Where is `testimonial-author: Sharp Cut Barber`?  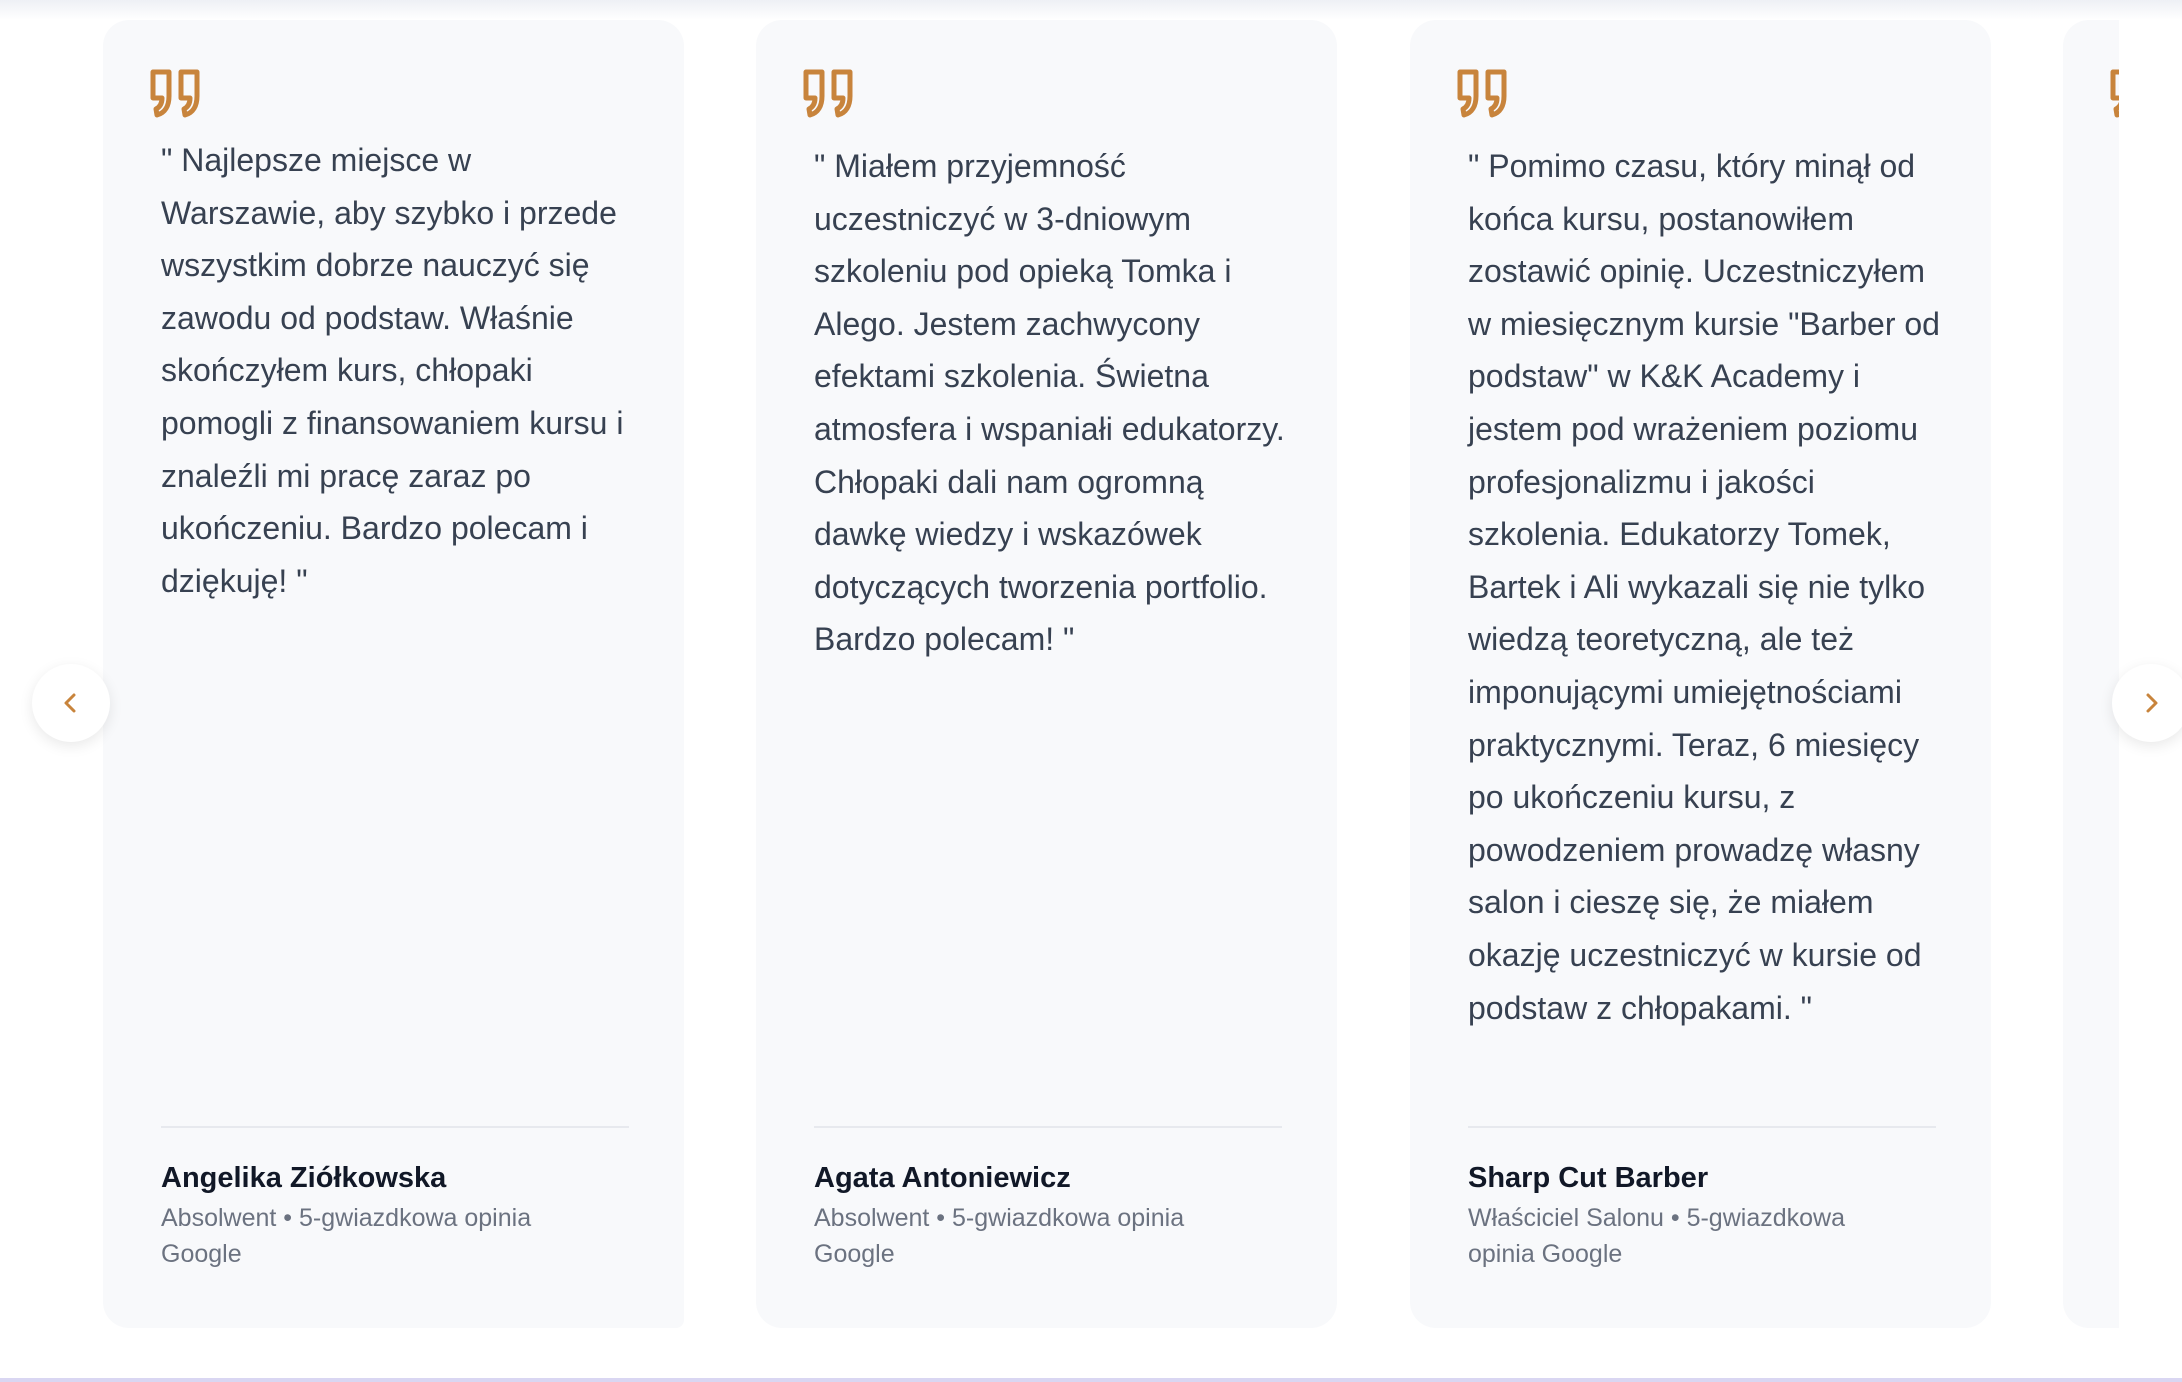 testimonial-author: Sharp Cut Barber is located at coordinates (1588, 1178).